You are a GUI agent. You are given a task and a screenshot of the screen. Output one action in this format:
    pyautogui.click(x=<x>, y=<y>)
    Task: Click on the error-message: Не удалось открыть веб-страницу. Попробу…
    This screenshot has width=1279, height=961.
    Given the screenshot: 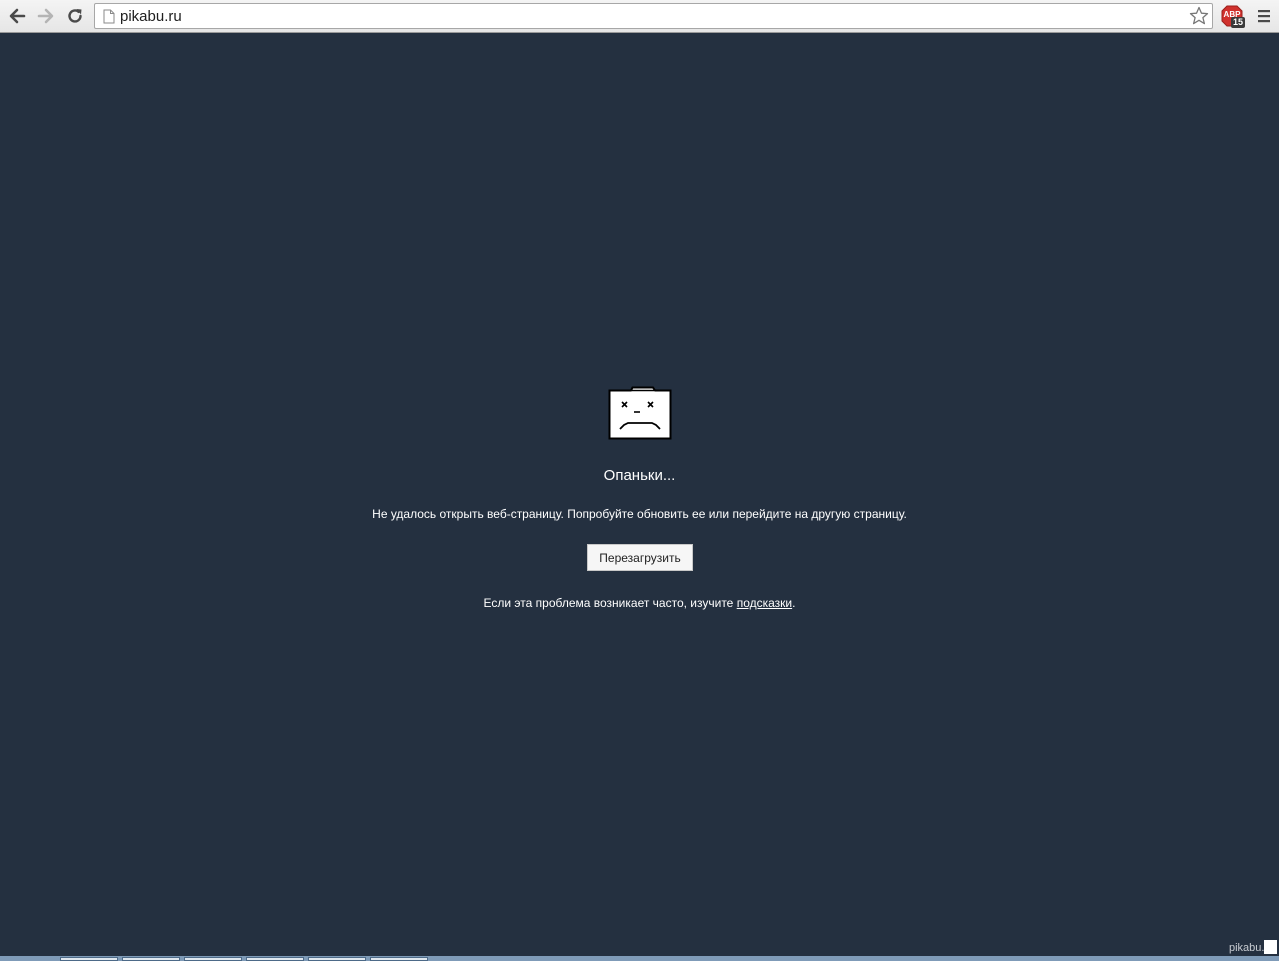 What is the action you would take?
    pyautogui.click(x=639, y=514)
    